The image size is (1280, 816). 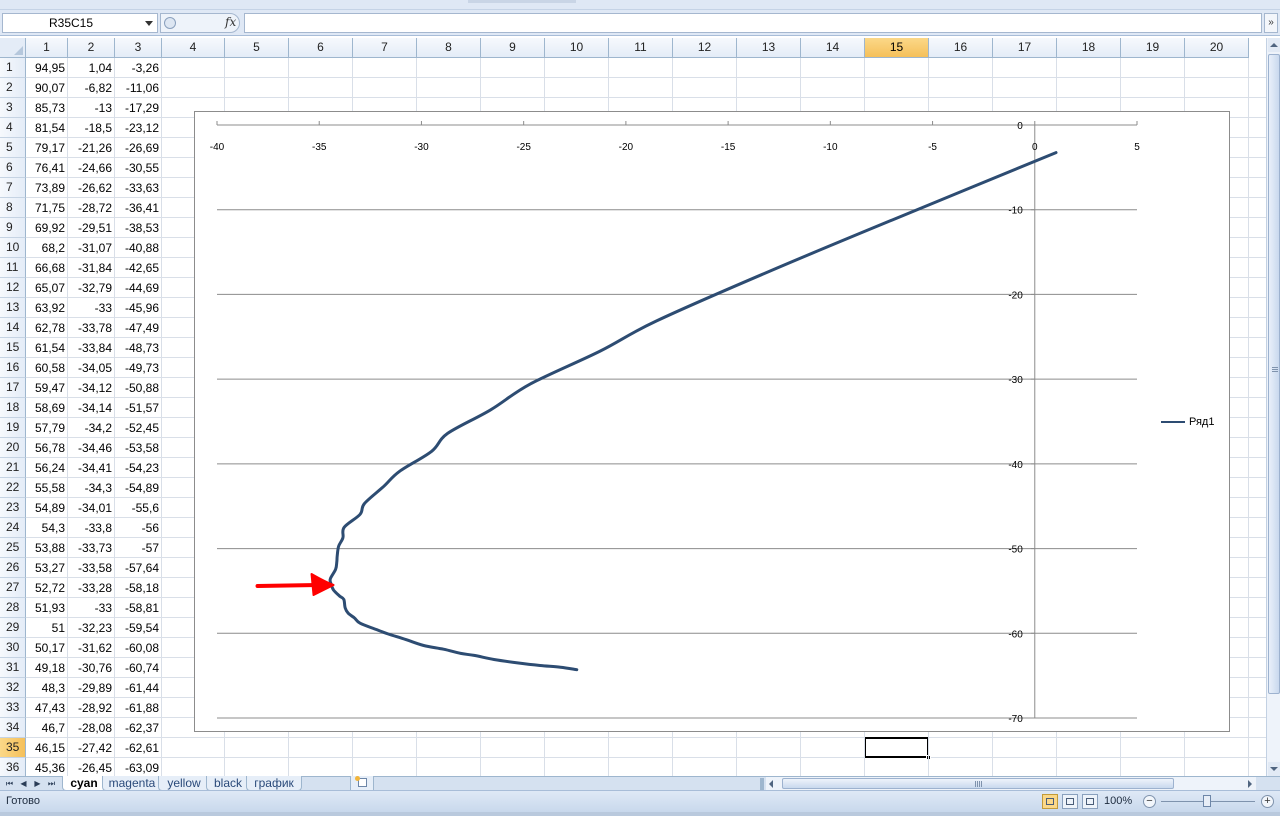 I want to click on row-header: 1, so click(x=13, y=68).